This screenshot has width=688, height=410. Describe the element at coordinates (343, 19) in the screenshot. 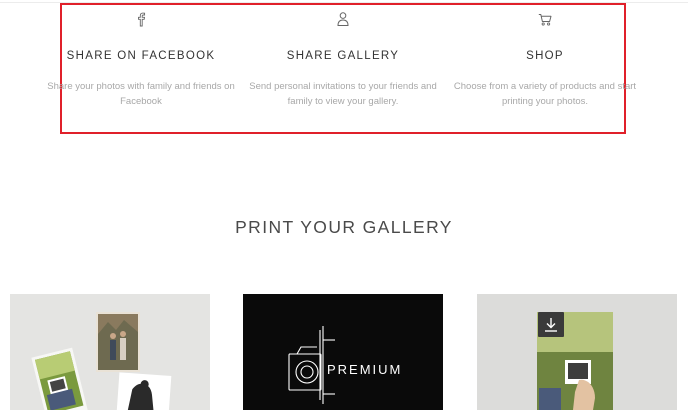

I see `user-icon` at that location.